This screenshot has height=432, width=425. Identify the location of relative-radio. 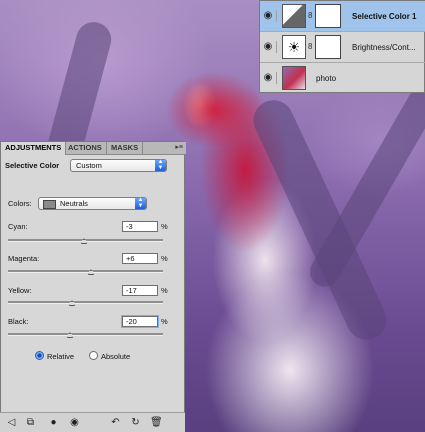
(39, 355).